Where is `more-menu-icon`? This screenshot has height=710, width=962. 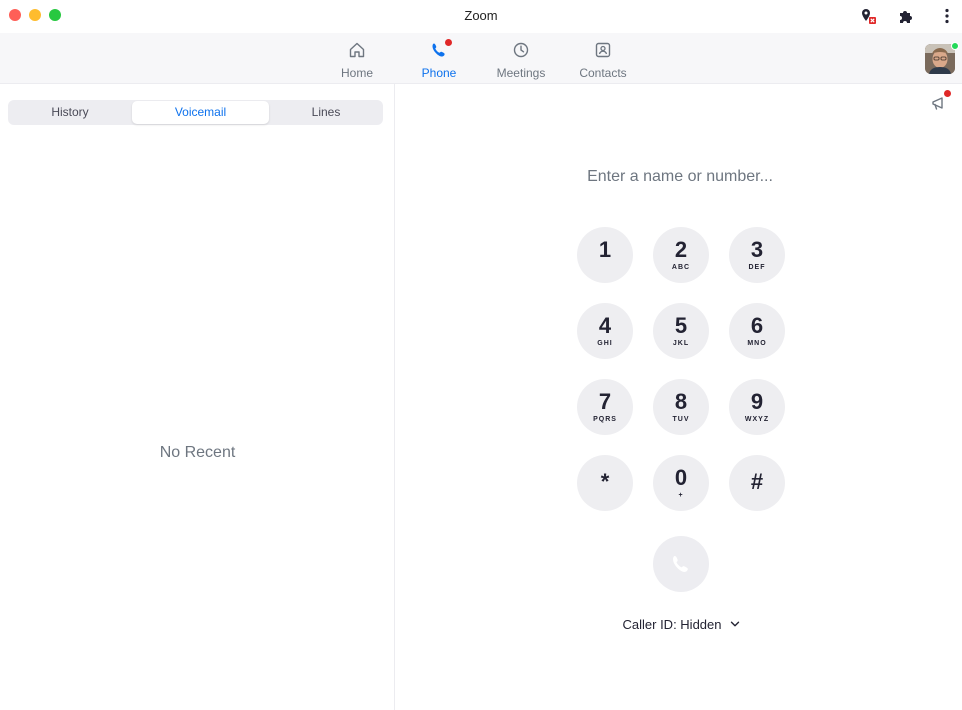
more-menu-icon is located at coordinates (947, 16).